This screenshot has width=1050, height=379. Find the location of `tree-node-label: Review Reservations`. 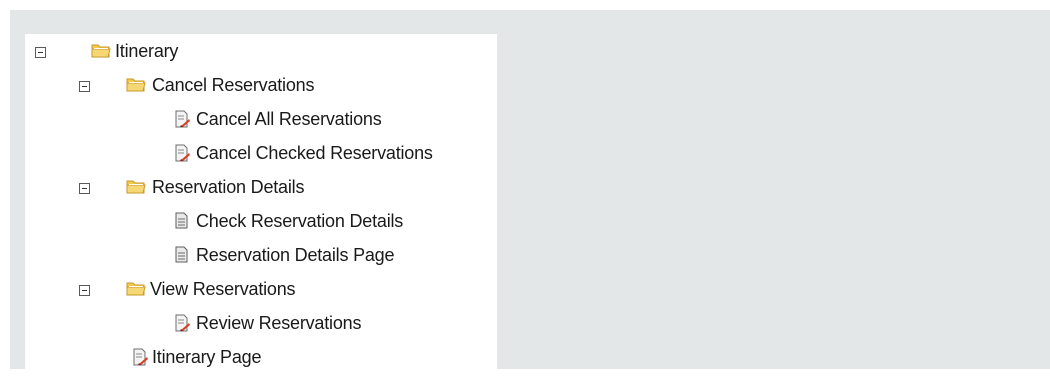

tree-node-label: Review Reservations is located at coordinates (279, 322).